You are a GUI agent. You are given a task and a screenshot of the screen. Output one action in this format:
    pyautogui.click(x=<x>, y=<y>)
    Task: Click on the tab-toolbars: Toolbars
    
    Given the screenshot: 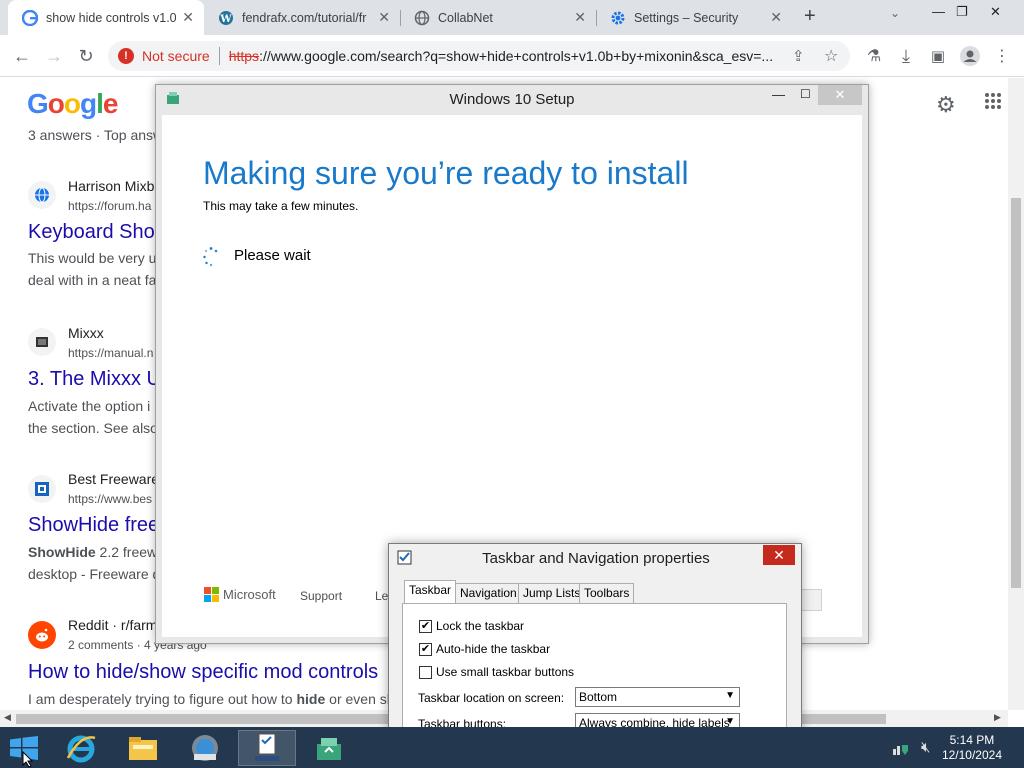 What is the action you would take?
    pyautogui.click(x=607, y=593)
    